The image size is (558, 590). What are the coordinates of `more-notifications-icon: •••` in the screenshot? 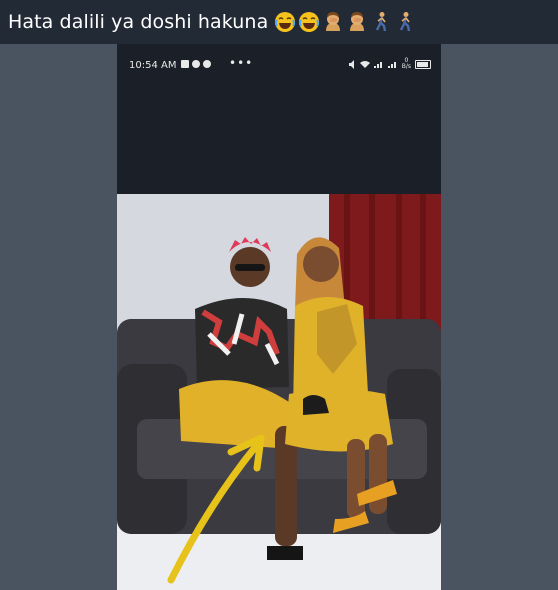 It's located at (241, 63).